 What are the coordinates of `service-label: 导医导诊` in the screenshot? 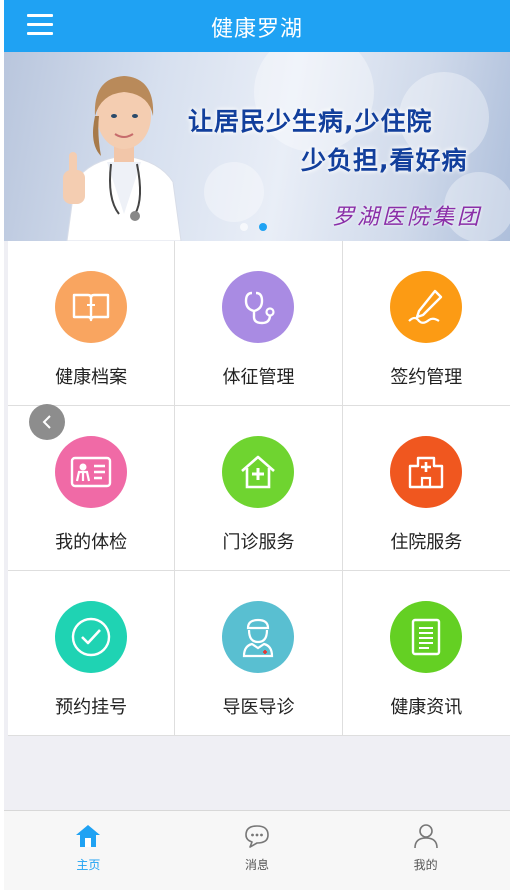 It's located at (258, 707).